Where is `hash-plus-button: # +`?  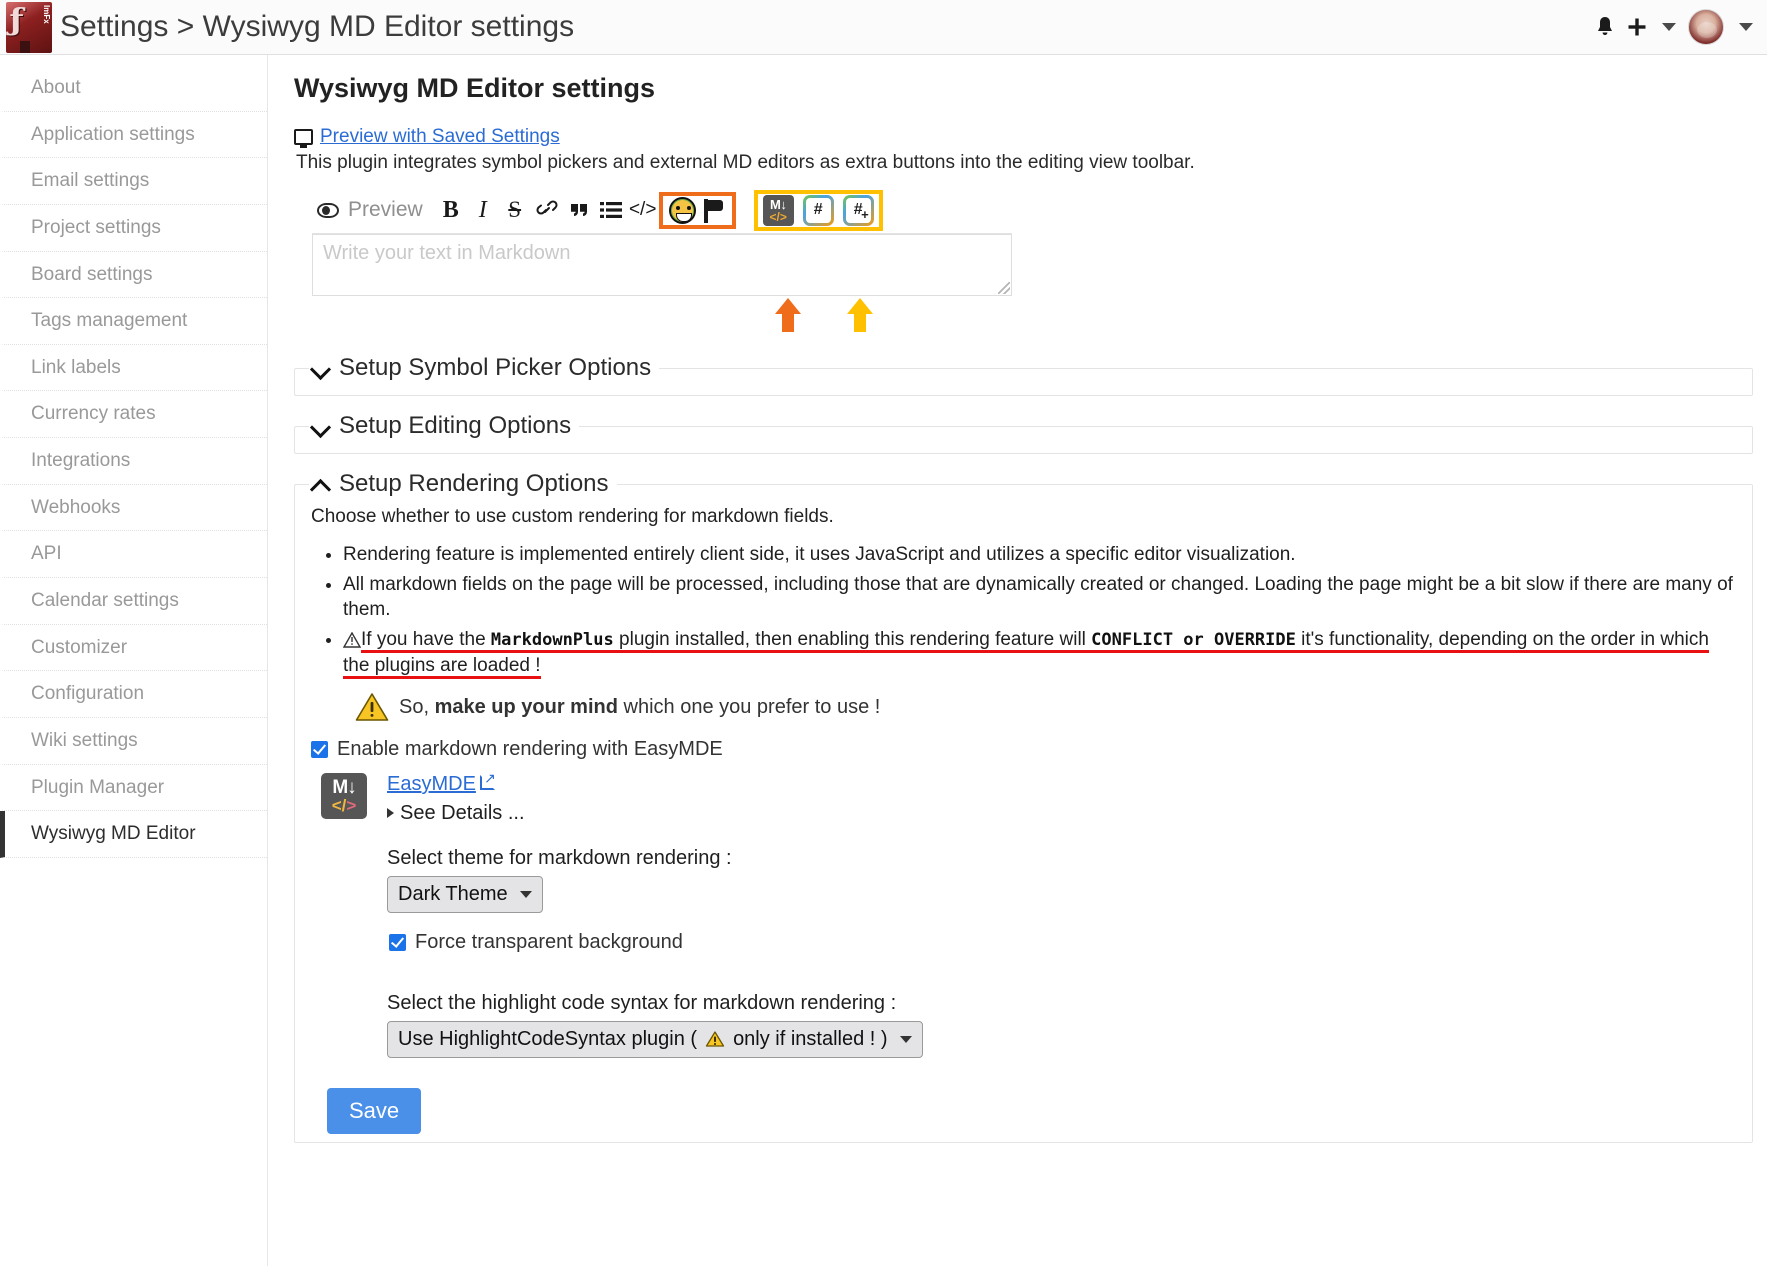 hash-plus-button: # + is located at coordinates (858, 210).